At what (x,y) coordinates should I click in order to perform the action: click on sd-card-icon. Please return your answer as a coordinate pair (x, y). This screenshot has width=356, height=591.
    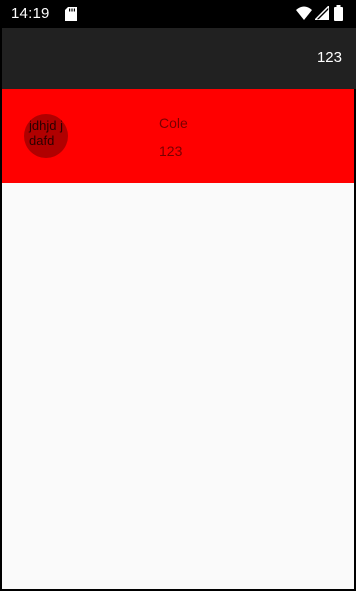
    Looking at the image, I should click on (71, 14).